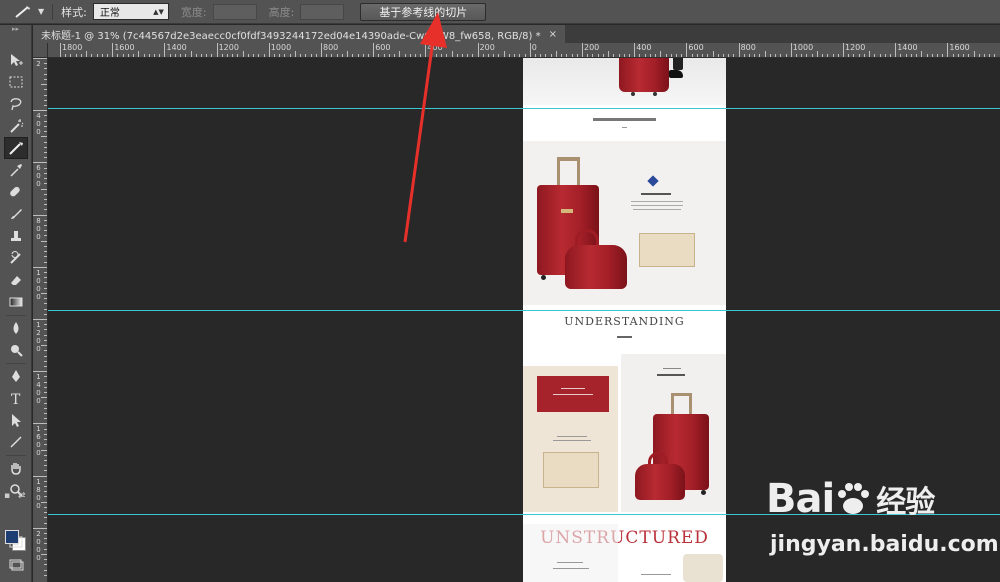  What do you see at coordinates (882, 524) in the screenshot?
I see `baidu-jingyan-watermark: Bai 经验 jingyan.baidu.com` at bounding box center [882, 524].